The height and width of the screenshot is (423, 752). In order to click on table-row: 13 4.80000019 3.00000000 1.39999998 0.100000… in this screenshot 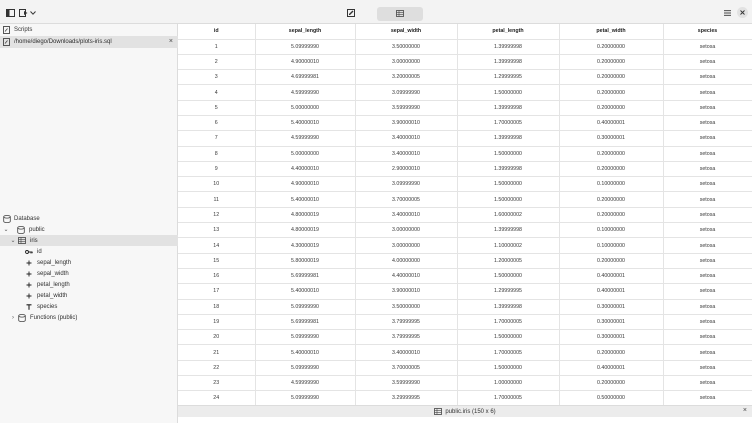, I will do `click(465, 230)`.